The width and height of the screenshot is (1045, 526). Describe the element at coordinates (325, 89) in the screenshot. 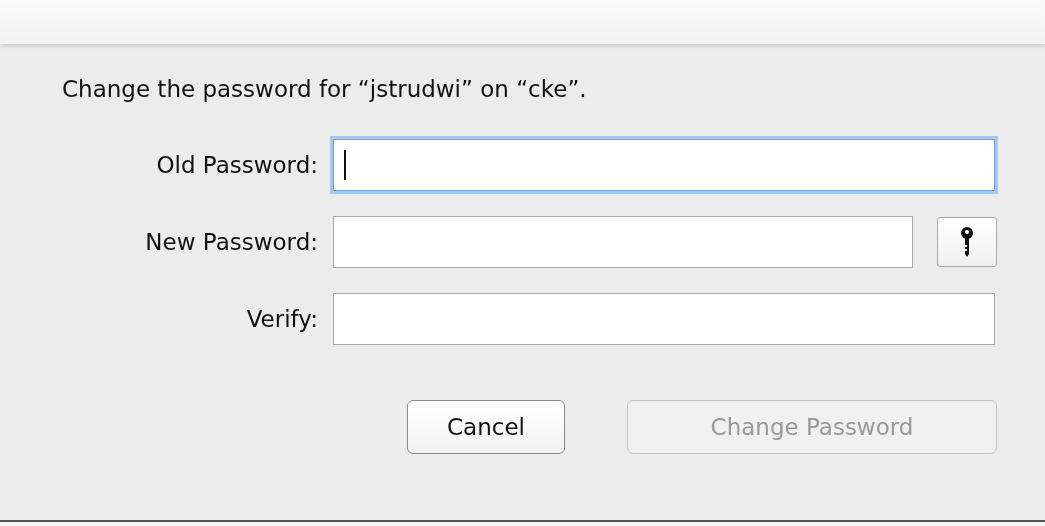

I see `dialog-message: Change the password for “jstrudwi” on “cke”.` at that location.